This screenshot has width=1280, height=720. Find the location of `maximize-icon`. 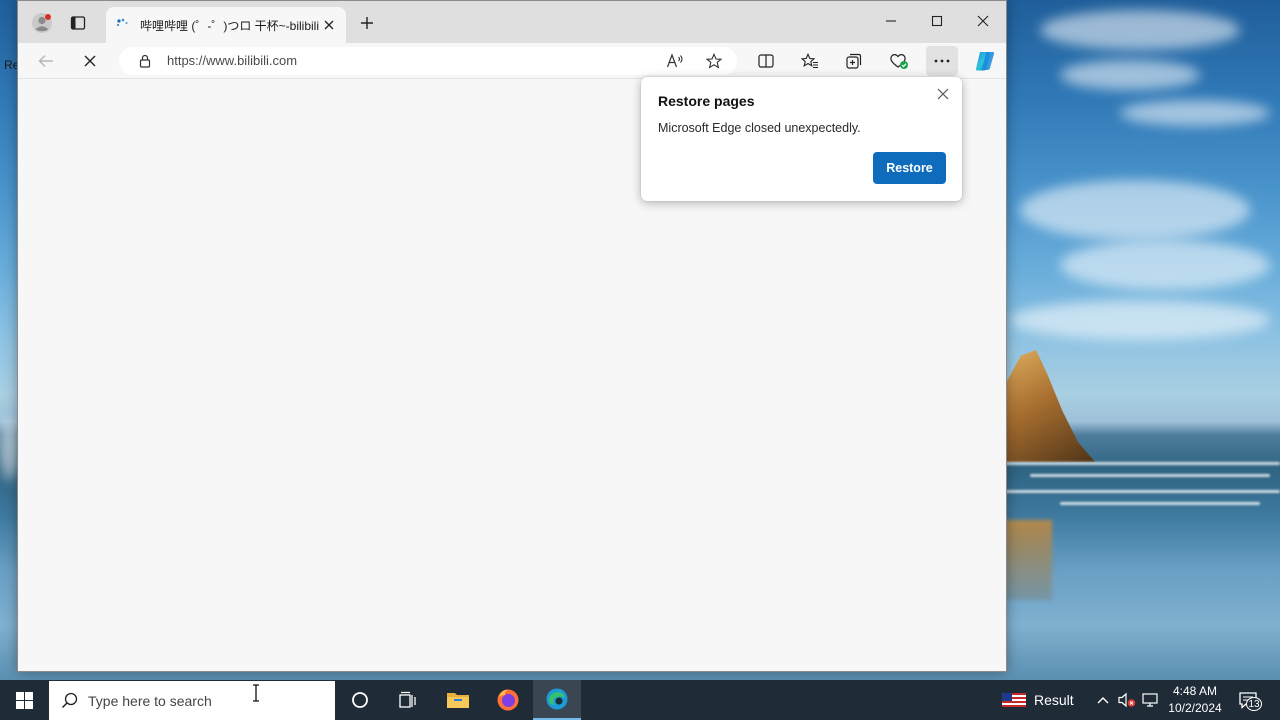

maximize-icon is located at coordinates (937, 21).